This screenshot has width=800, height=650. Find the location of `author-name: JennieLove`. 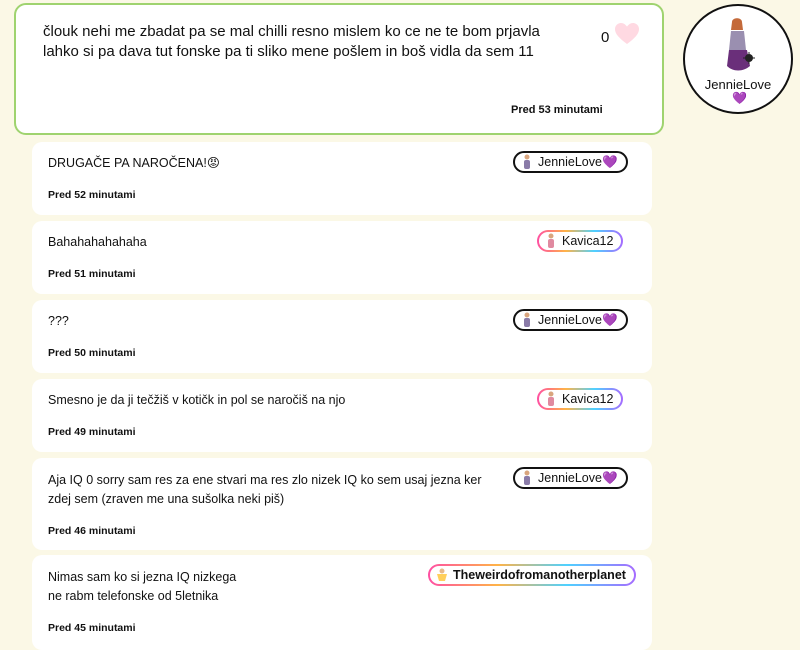

author-name: JennieLove is located at coordinates (738, 84).